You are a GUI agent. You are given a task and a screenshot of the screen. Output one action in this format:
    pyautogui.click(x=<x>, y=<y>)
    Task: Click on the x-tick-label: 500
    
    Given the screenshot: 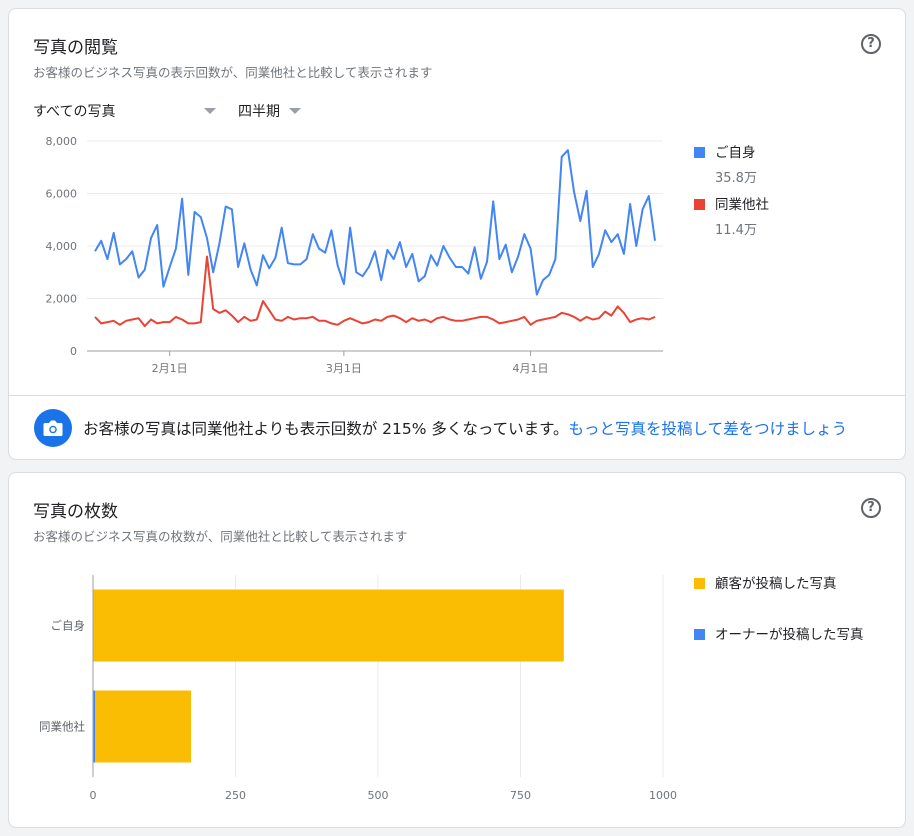 What is the action you would take?
    pyautogui.click(x=378, y=795)
    